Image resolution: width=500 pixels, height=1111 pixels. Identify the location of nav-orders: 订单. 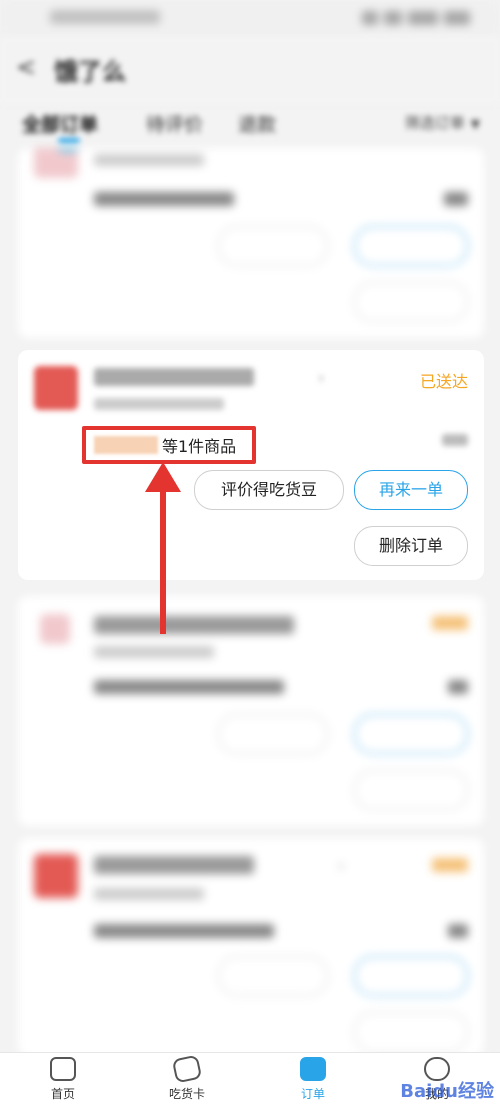
(313, 1079).